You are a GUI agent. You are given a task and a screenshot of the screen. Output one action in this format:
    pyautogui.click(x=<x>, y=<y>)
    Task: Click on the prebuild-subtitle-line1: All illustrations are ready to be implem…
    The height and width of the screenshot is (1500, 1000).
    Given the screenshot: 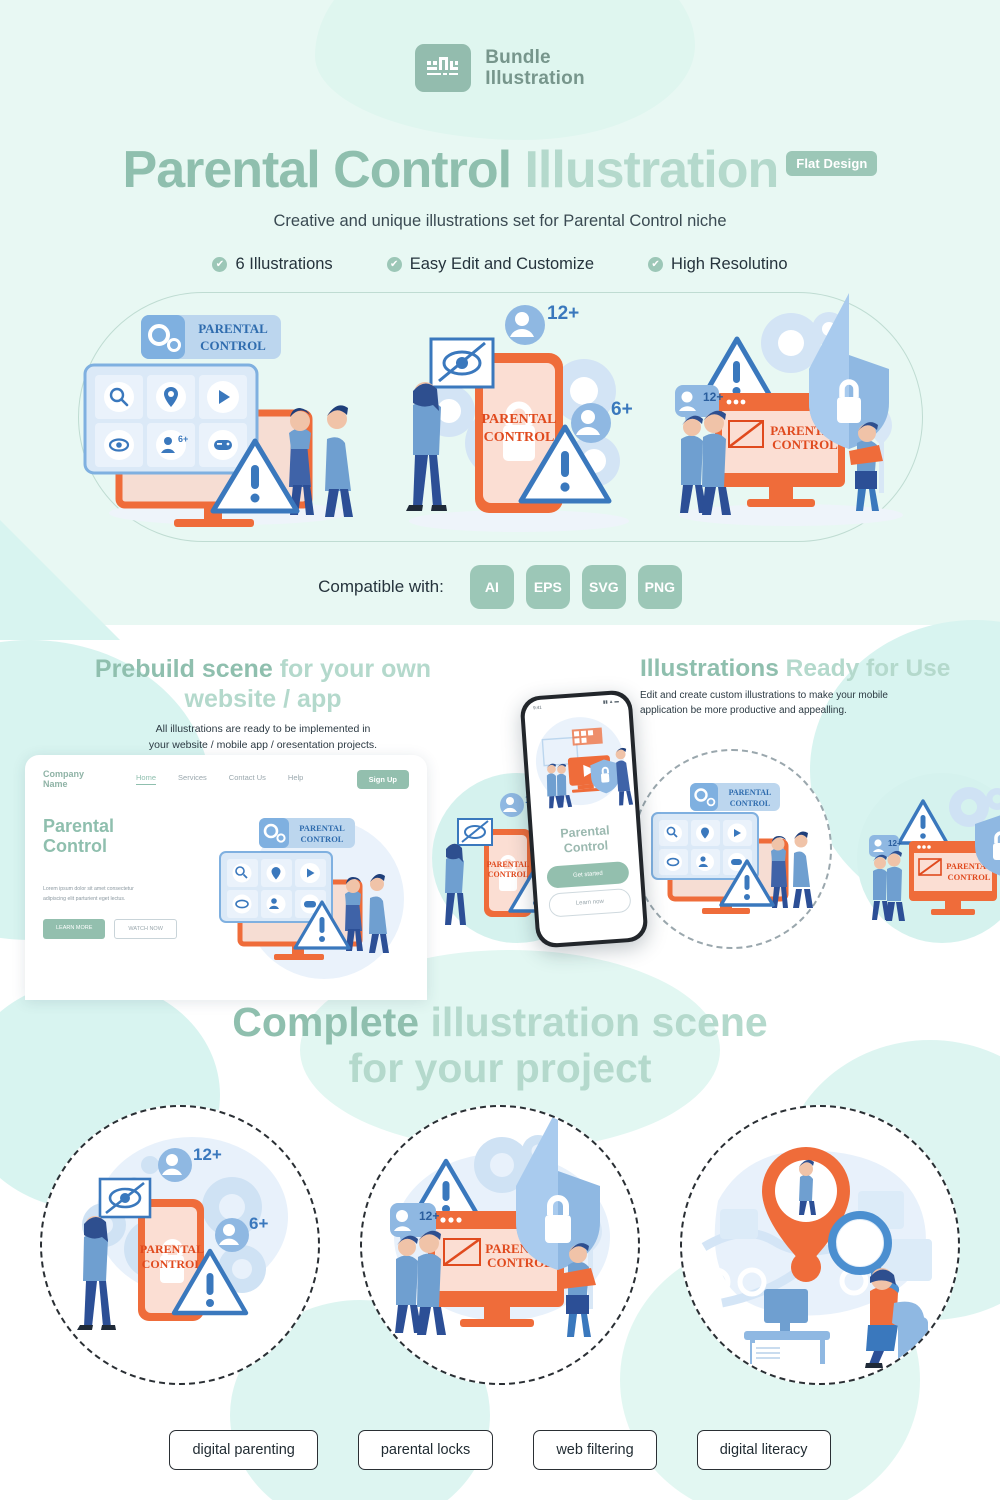 What is the action you would take?
    pyautogui.click(x=263, y=729)
    